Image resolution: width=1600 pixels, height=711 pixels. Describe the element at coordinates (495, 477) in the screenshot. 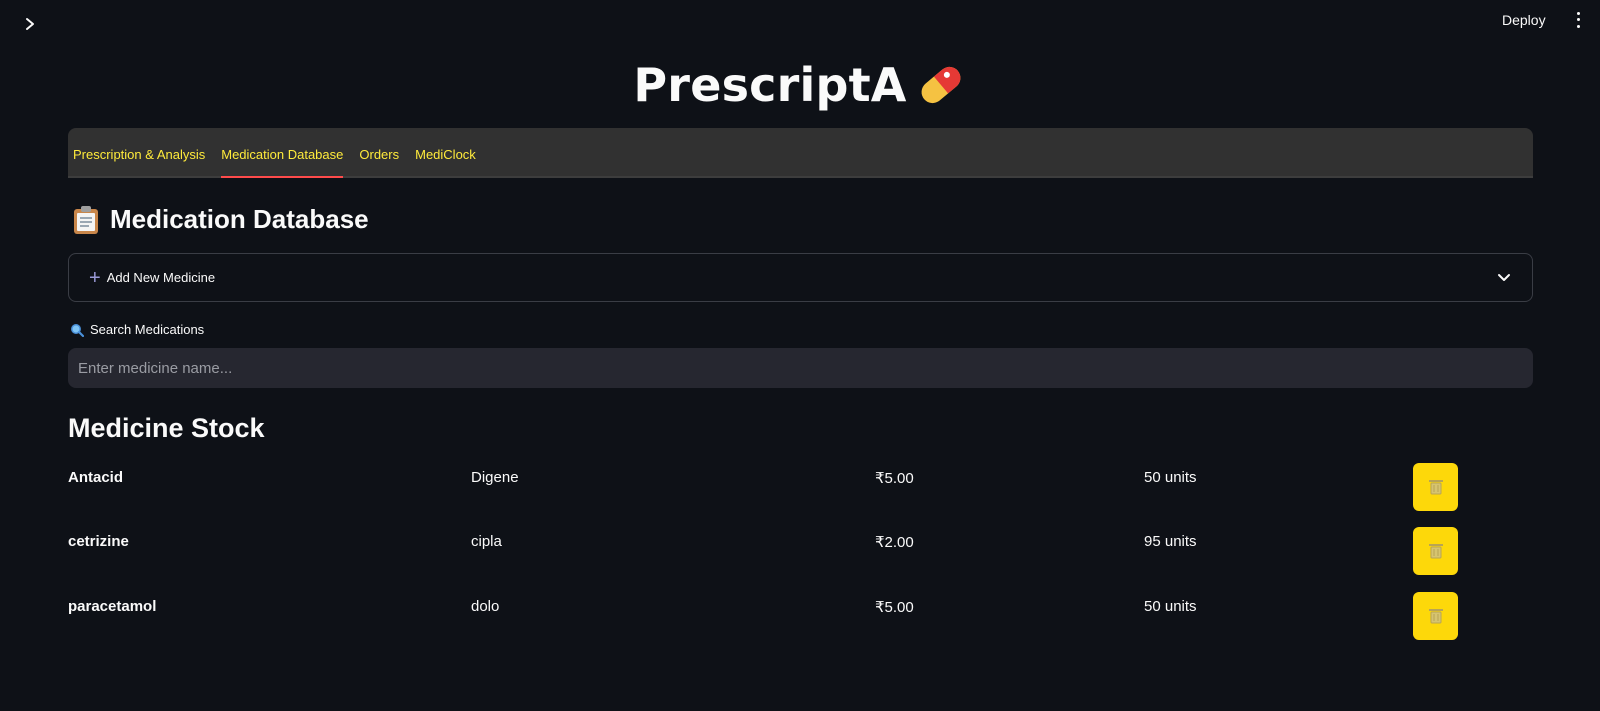

I see `medicine-brand: Digene` at that location.